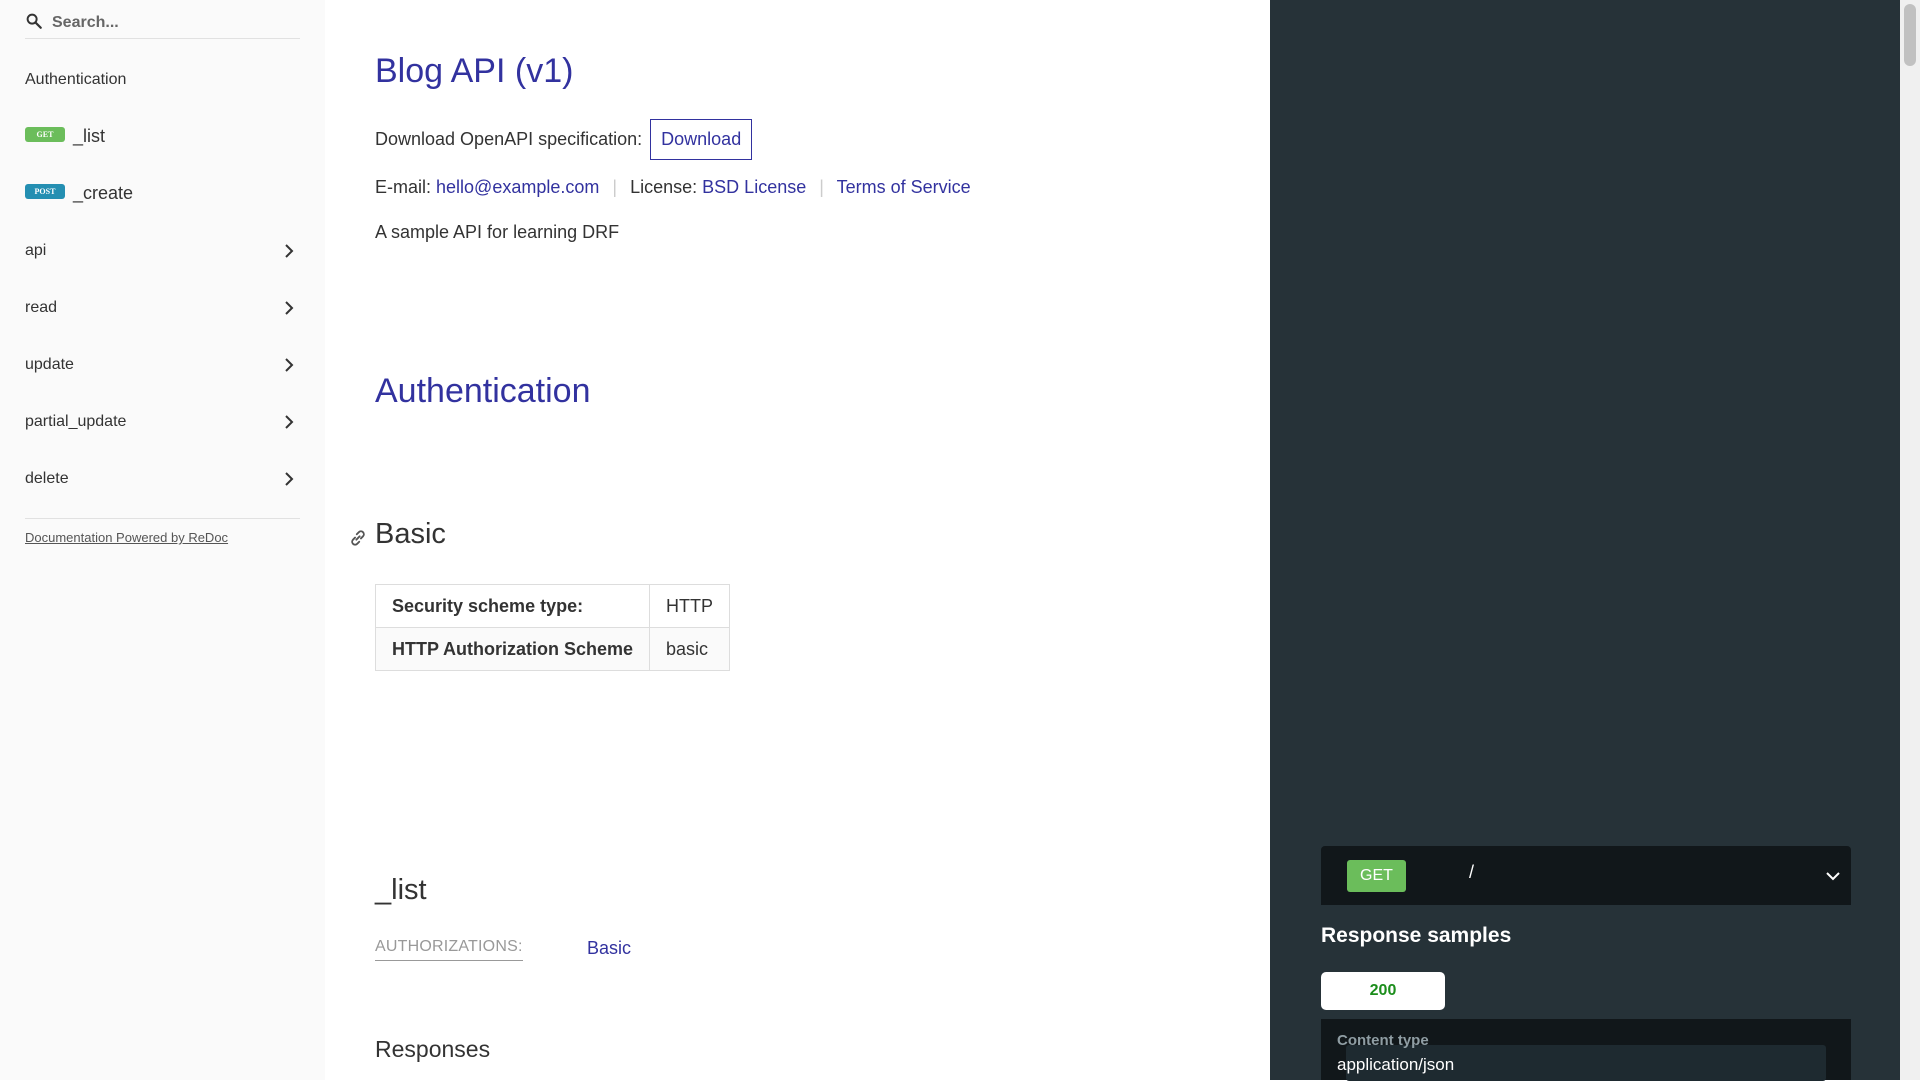 This screenshot has width=1920, height=1081. What do you see at coordinates (497, 232) in the screenshot?
I see `api-description: A sample API for learning DRF` at bounding box center [497, 232].